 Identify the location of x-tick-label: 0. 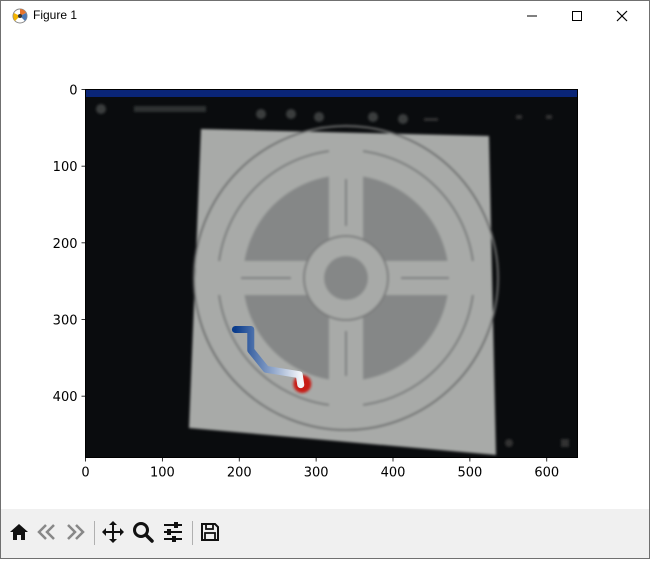
(85, 473).